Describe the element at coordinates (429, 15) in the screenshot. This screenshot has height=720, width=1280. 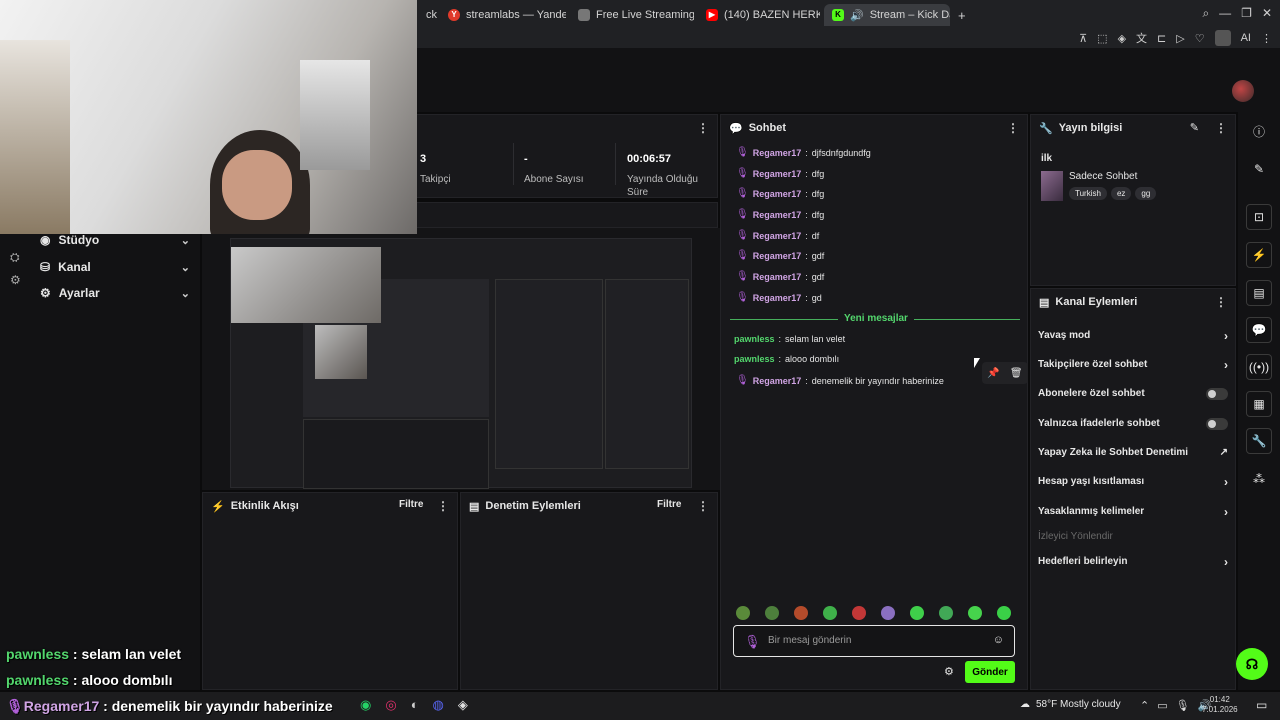
I see `browser-tab: ck` at that location.